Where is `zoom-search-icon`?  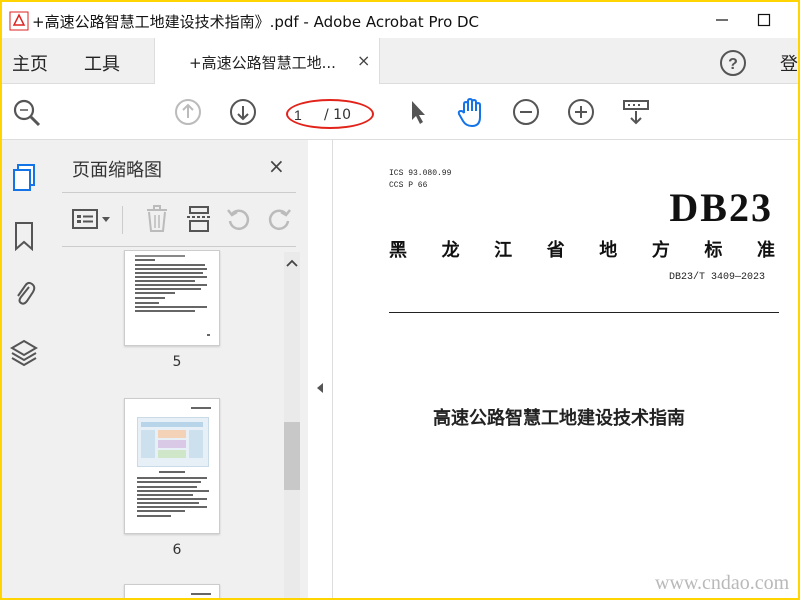 zoom-search-icon is located at coordinates (27, 113).